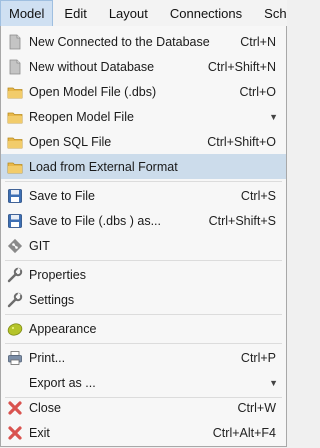  Describe the element at coordinates (143, 432) in the screenshot. I see `menu-item-exit: Exit Ctrl+Alt+F4` at that location.